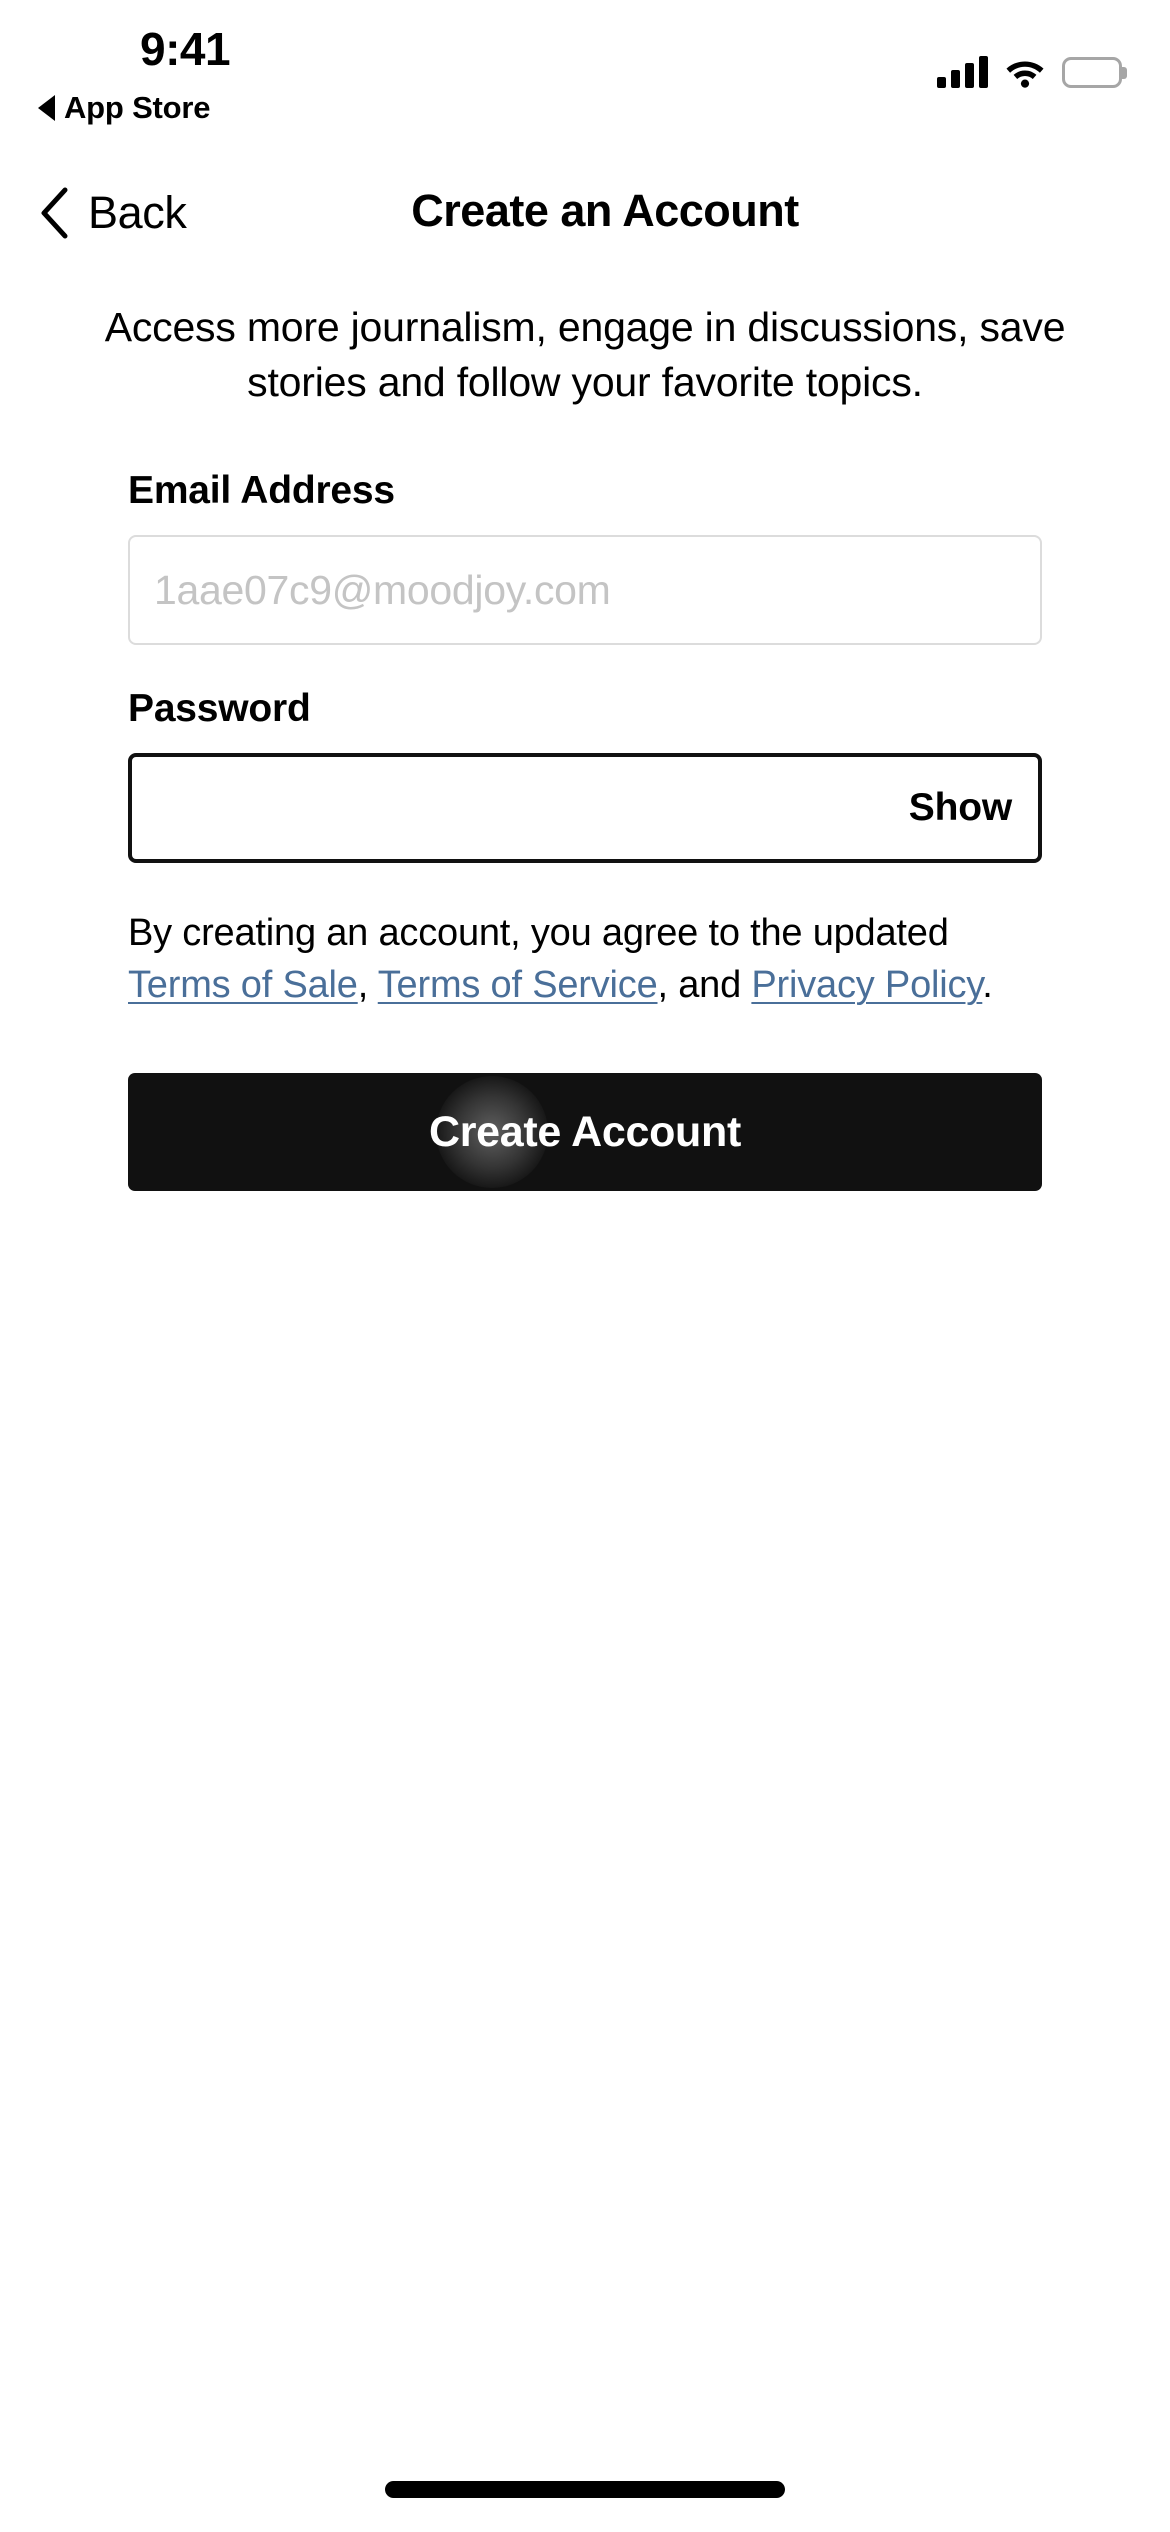 The width and height of the screenshot is (1170, 2532). I want to click on password-input: Show, so click(585, 808).